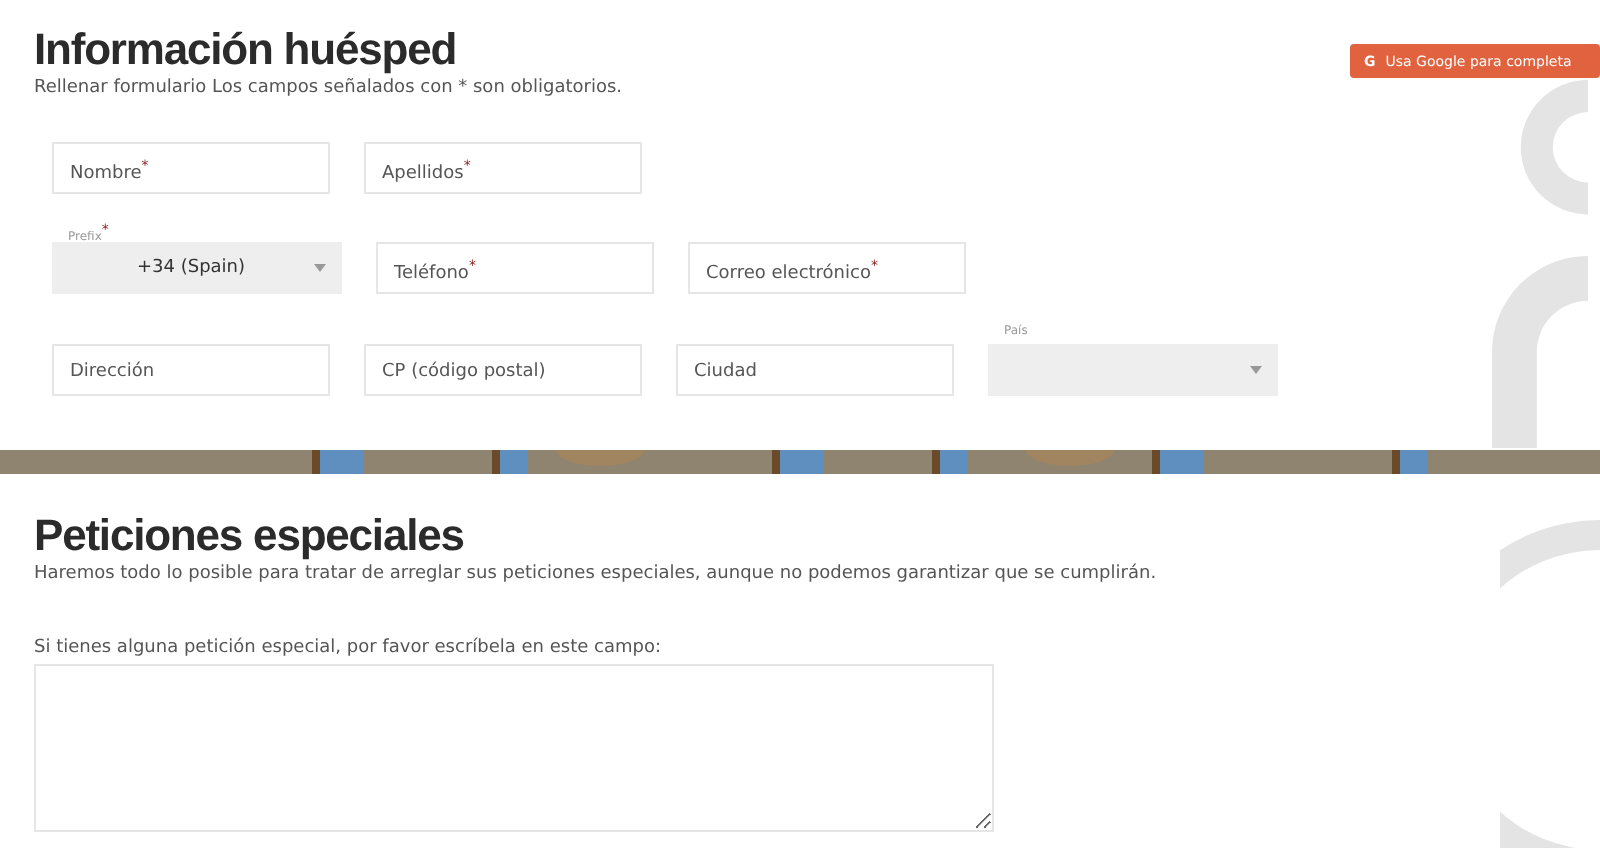  Describe the element at coordinates (197, 268) in the screenshot. I see `select-dropdown: +34 (Spain)` at that location.